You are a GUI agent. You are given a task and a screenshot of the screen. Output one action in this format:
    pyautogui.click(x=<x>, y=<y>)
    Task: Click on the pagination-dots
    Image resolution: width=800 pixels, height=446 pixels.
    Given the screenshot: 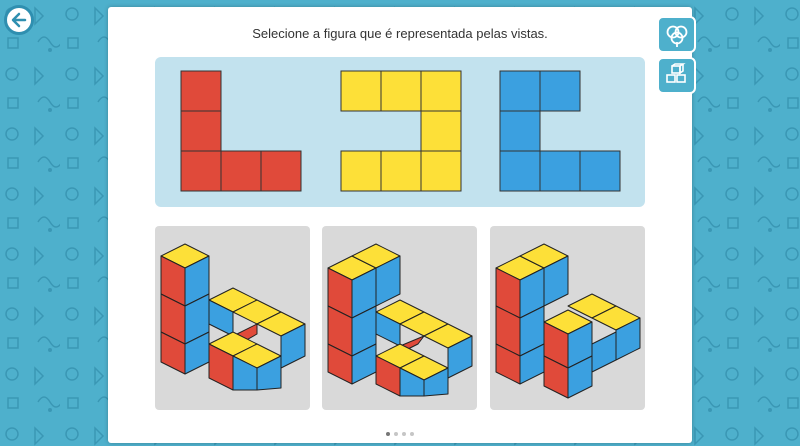 What is the action you would take?
    pyautogui.click(x=400, y=434)
    